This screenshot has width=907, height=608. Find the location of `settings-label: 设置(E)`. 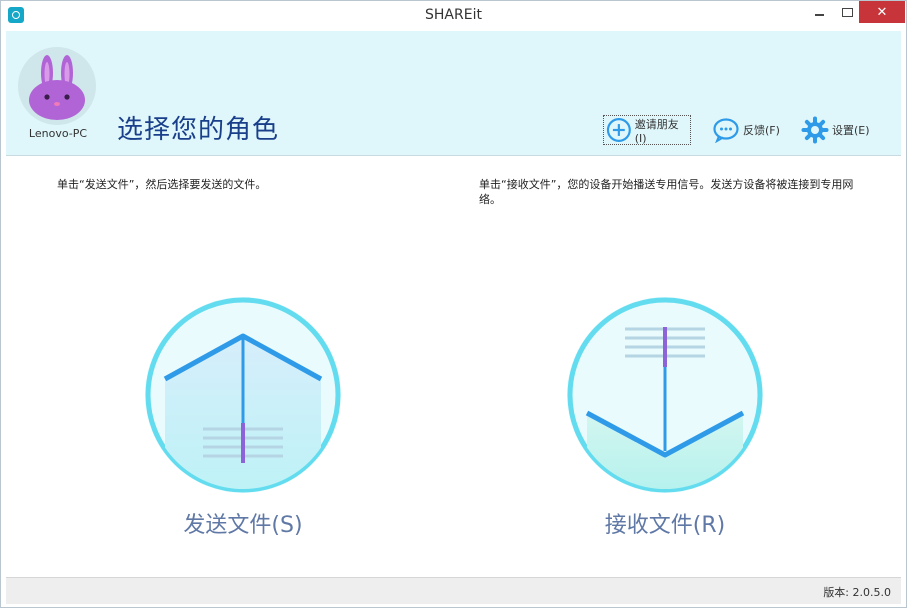

settings-label: 设置(E) is located at coordinates (851, 130).